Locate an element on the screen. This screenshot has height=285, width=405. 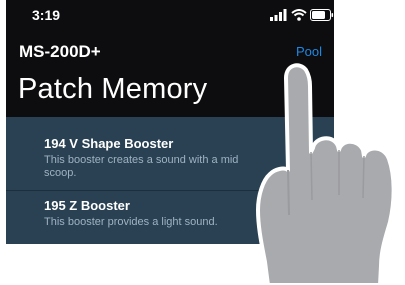
patch-name: 194 V Shape Booster is located at coordinates (109, 143).